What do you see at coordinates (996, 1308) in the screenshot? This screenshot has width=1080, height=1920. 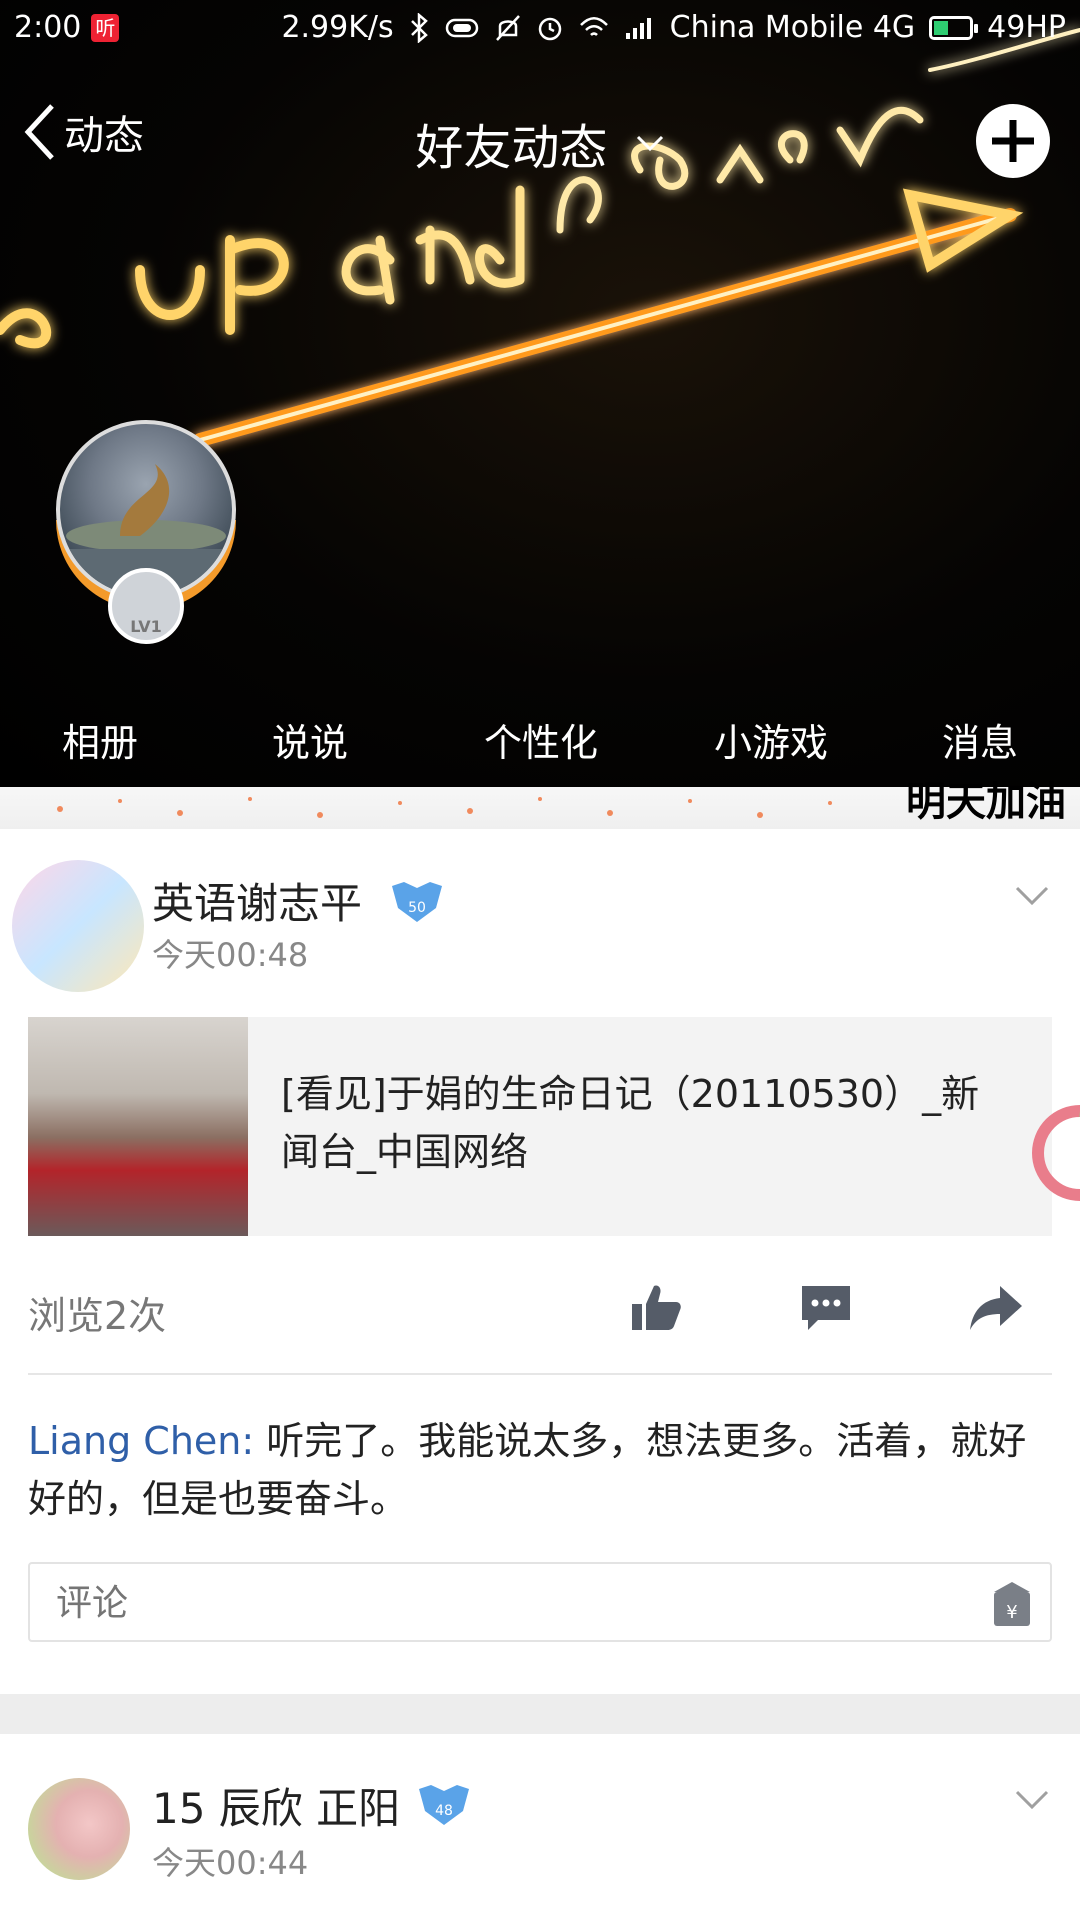 I see `share-icon` at bounding box center [996, 1308].